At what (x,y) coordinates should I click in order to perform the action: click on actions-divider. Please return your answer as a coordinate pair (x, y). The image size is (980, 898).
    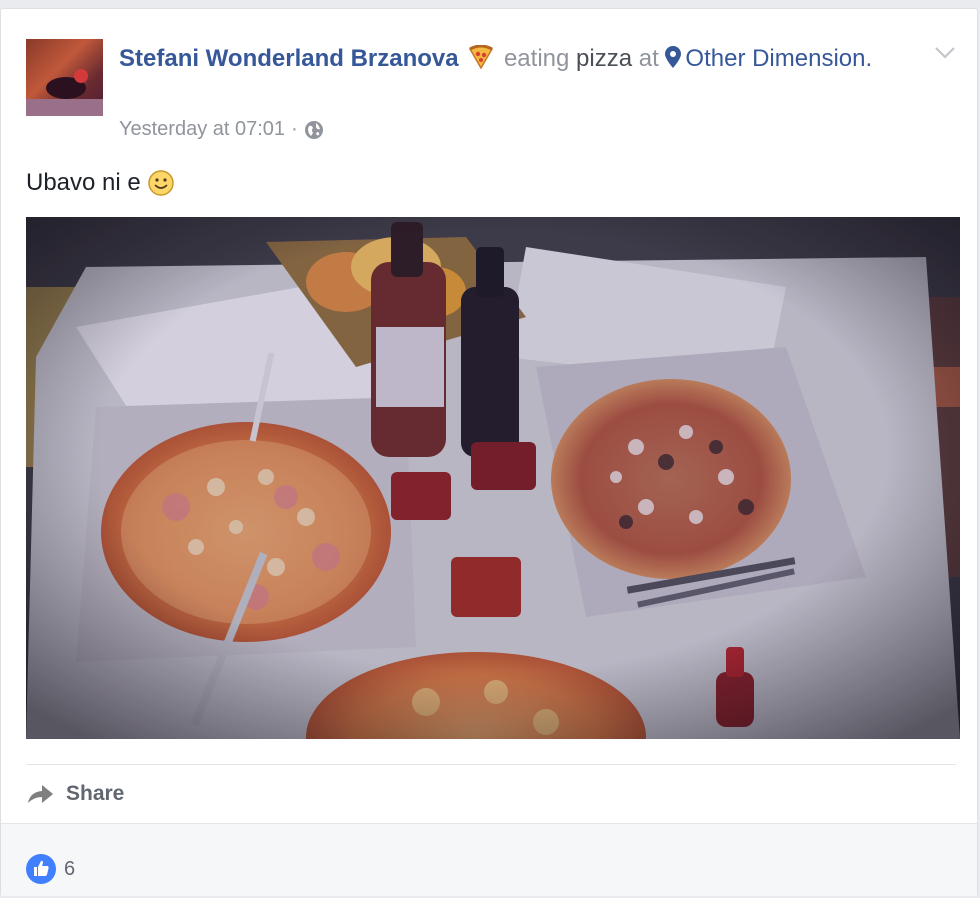
    Looking at the image, I should click on (491, 764).